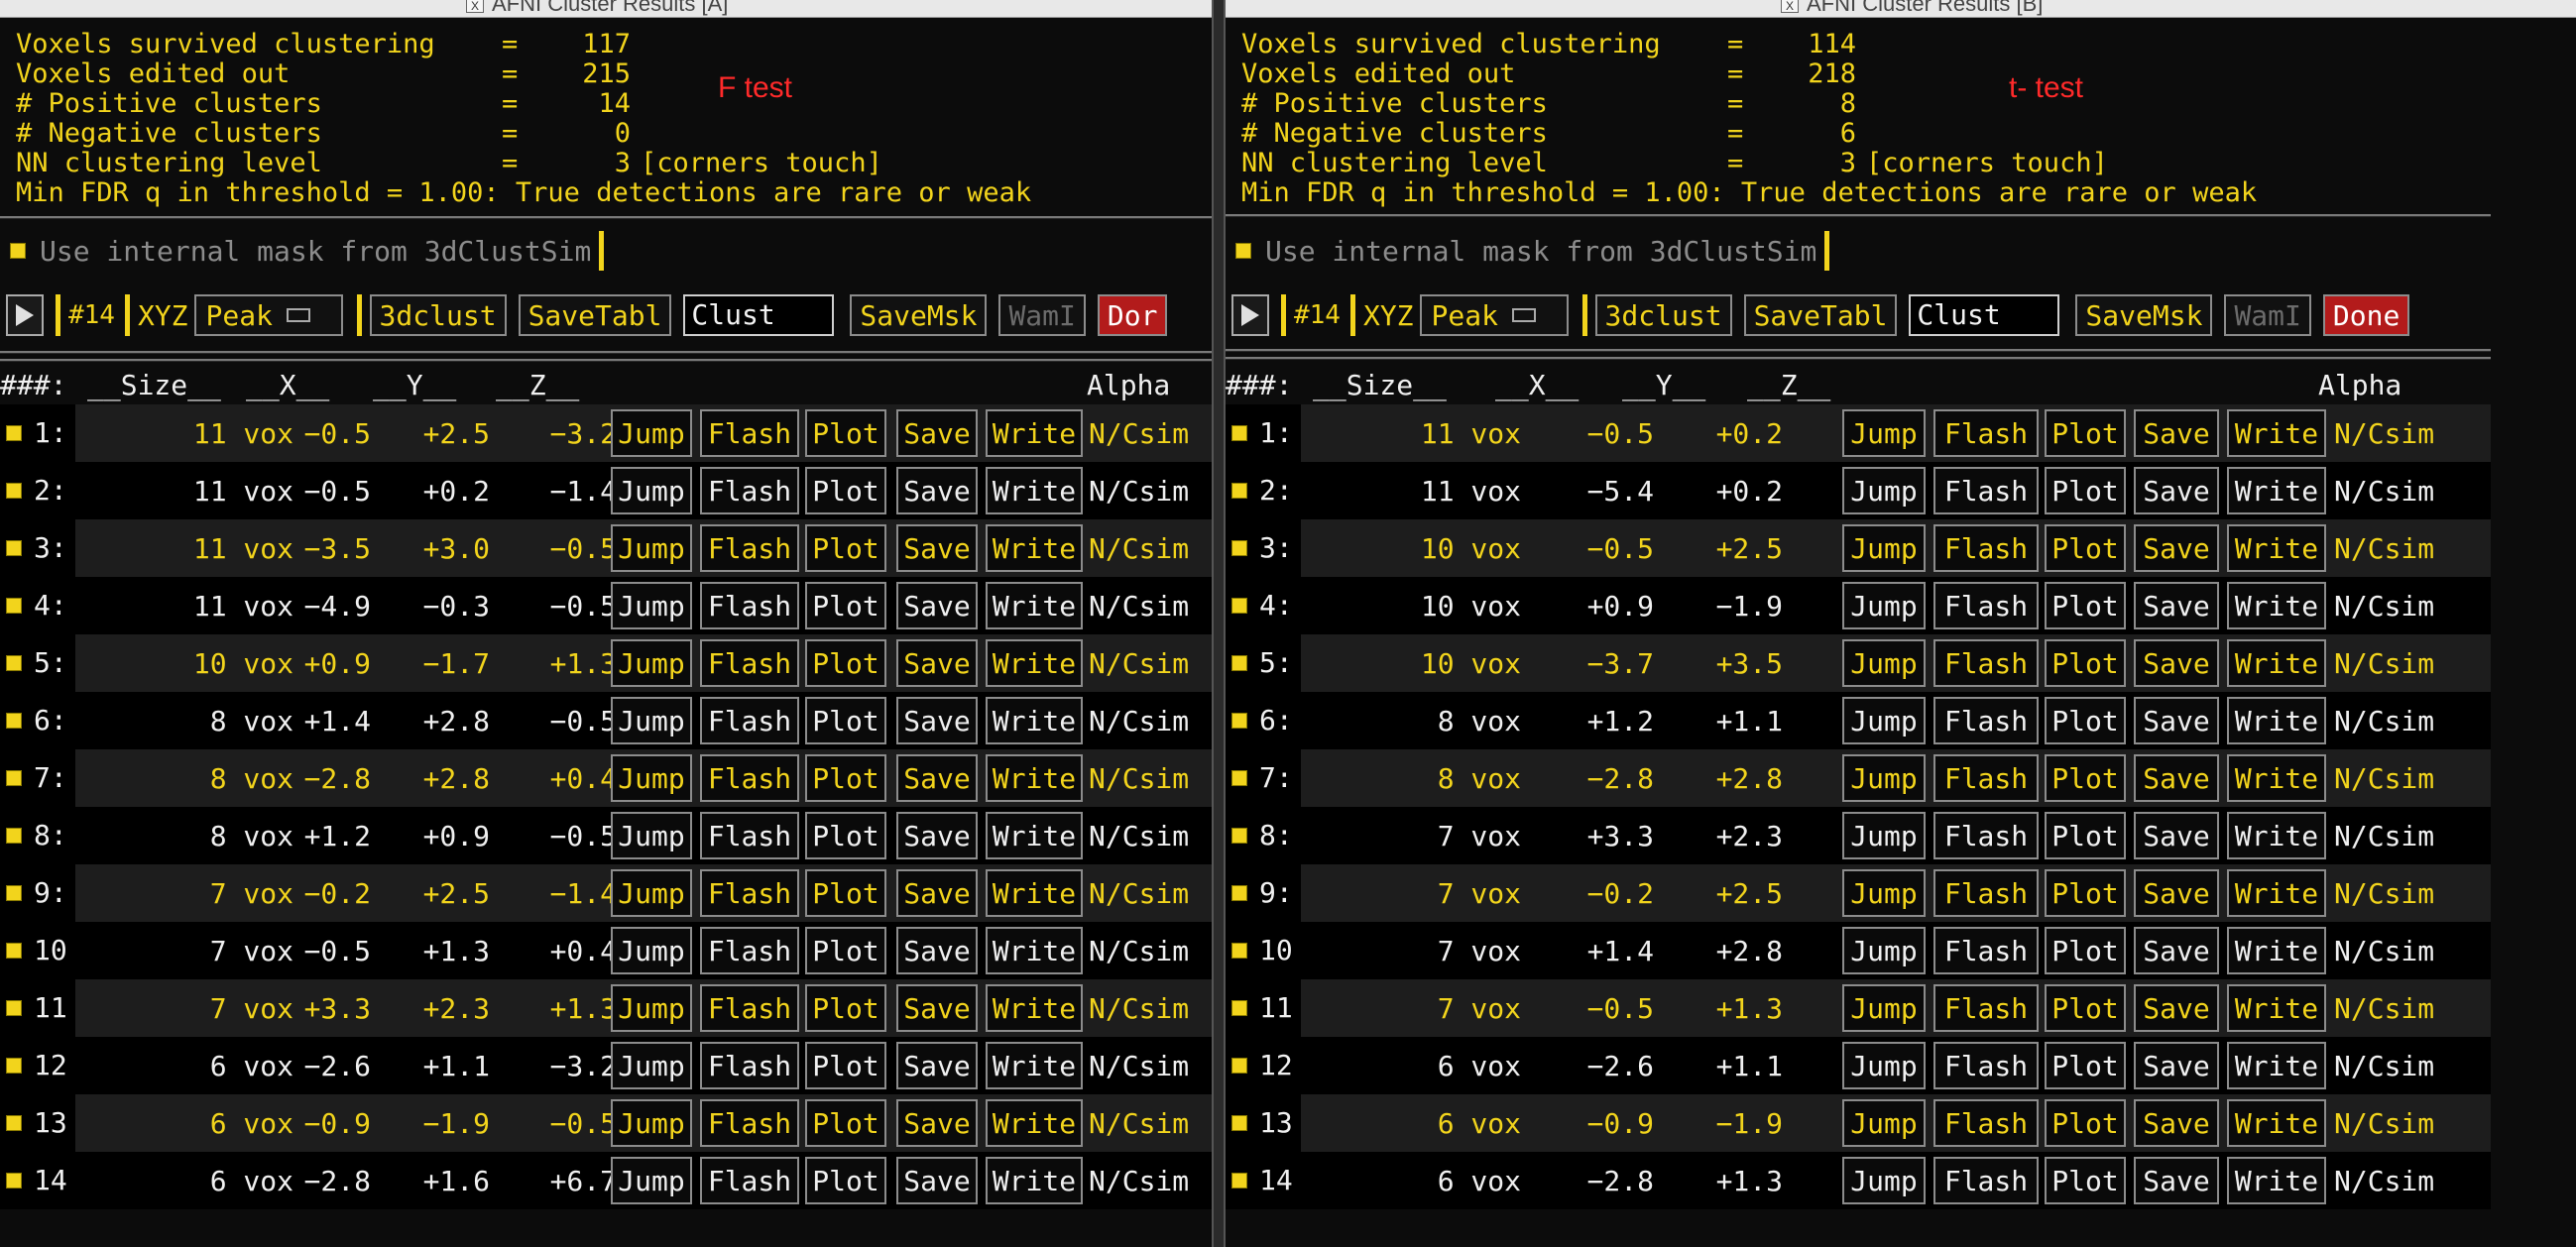 This screenshot has width=2576, height=1247. Describe the element at coordinates (2267, 315) in the screenshot. I see `wami-button: WamI` at that location.